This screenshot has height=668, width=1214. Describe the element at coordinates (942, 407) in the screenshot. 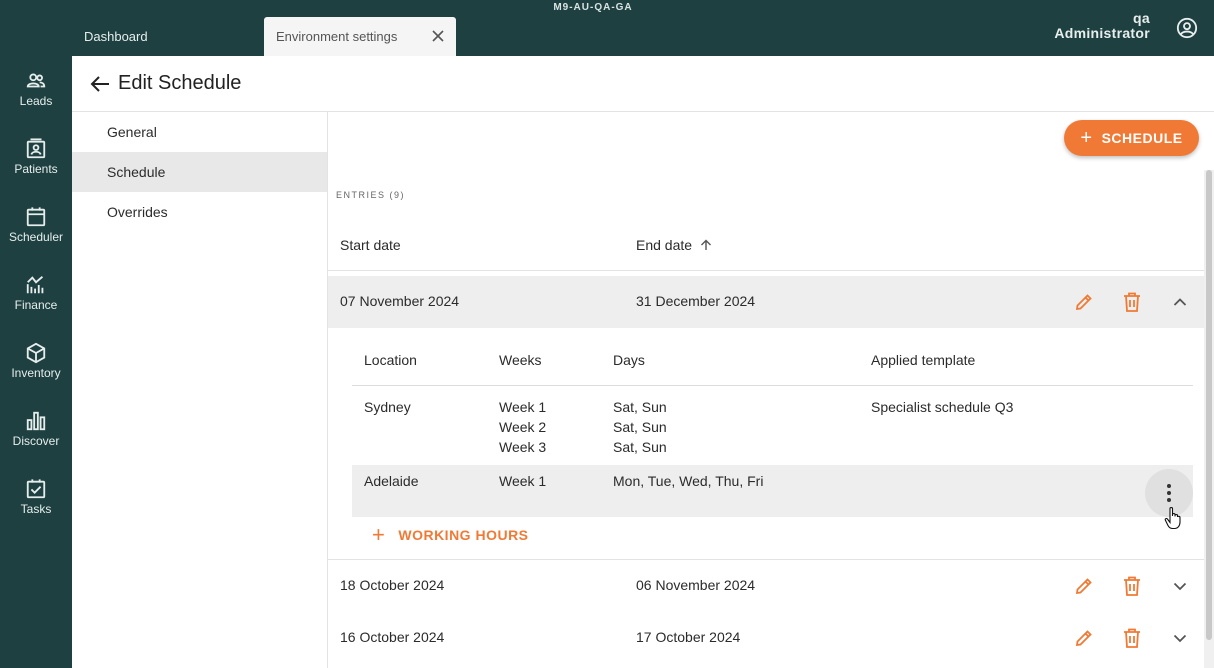

I see `template-cell: Specialist schedule Q3` at that location.